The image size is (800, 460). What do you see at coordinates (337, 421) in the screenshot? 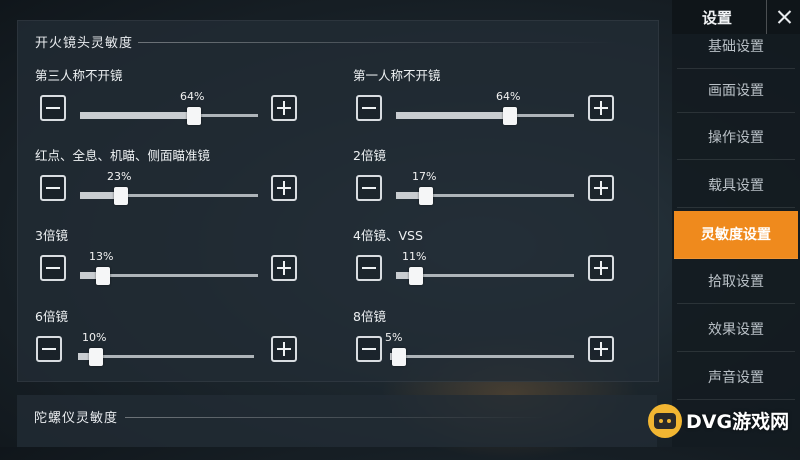
I see `gyro-panel: 陀螺仪灵敏度` at bounding box center [337, 421].